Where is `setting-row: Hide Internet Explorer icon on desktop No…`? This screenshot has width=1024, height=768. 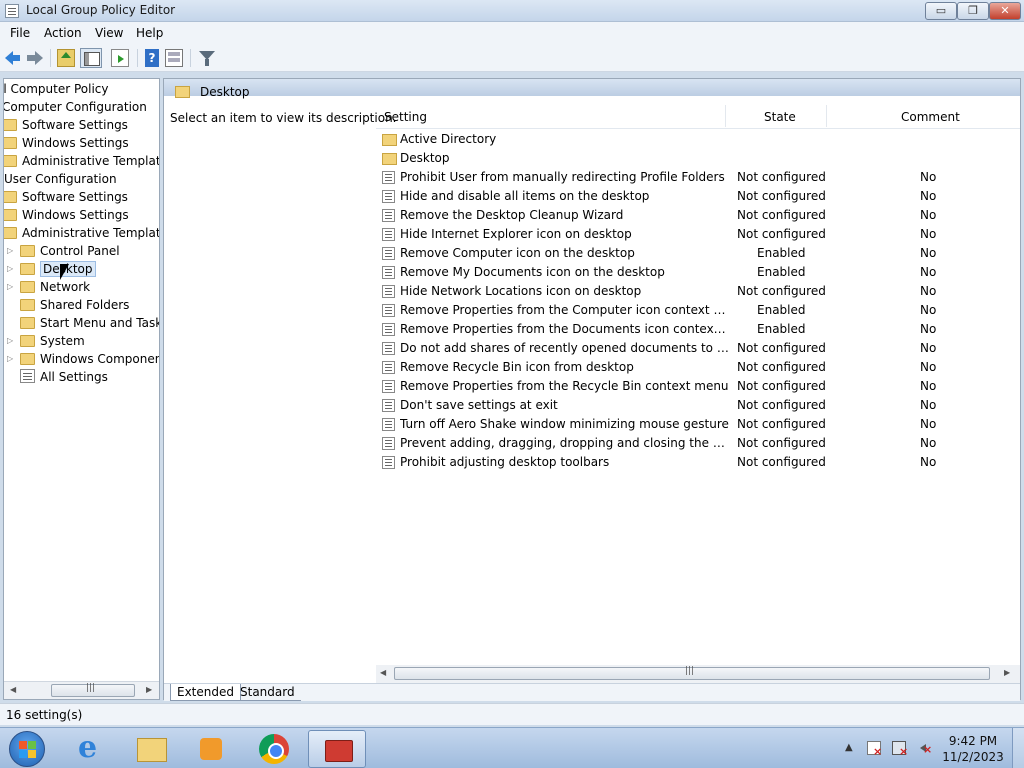
setting-row: Hide Internet Explorer icon on desktop No… is located at coordinates (700, 234).